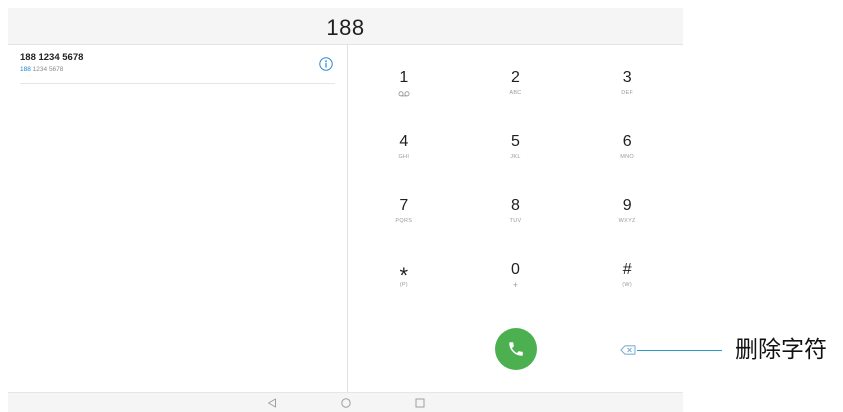  I want to click on key-7: 7 PQRS, so click(404, 226).